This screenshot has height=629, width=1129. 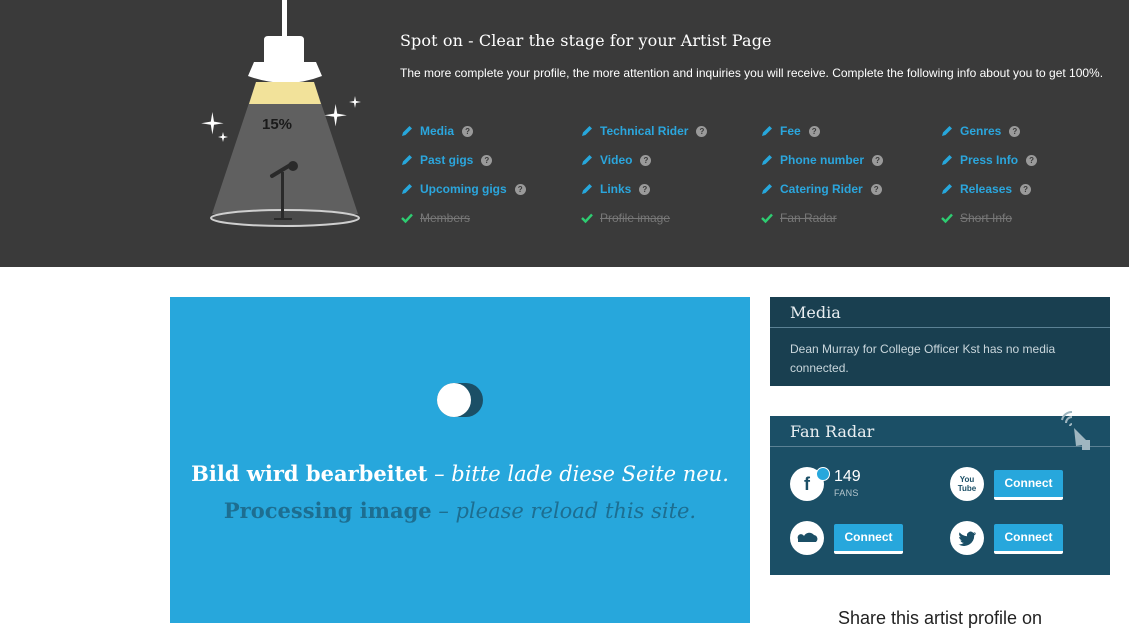 What do you see at coordinates (1075, 430) in the screenshot?
I see `radar-dish-icon` at bounding box center [1075, 430].